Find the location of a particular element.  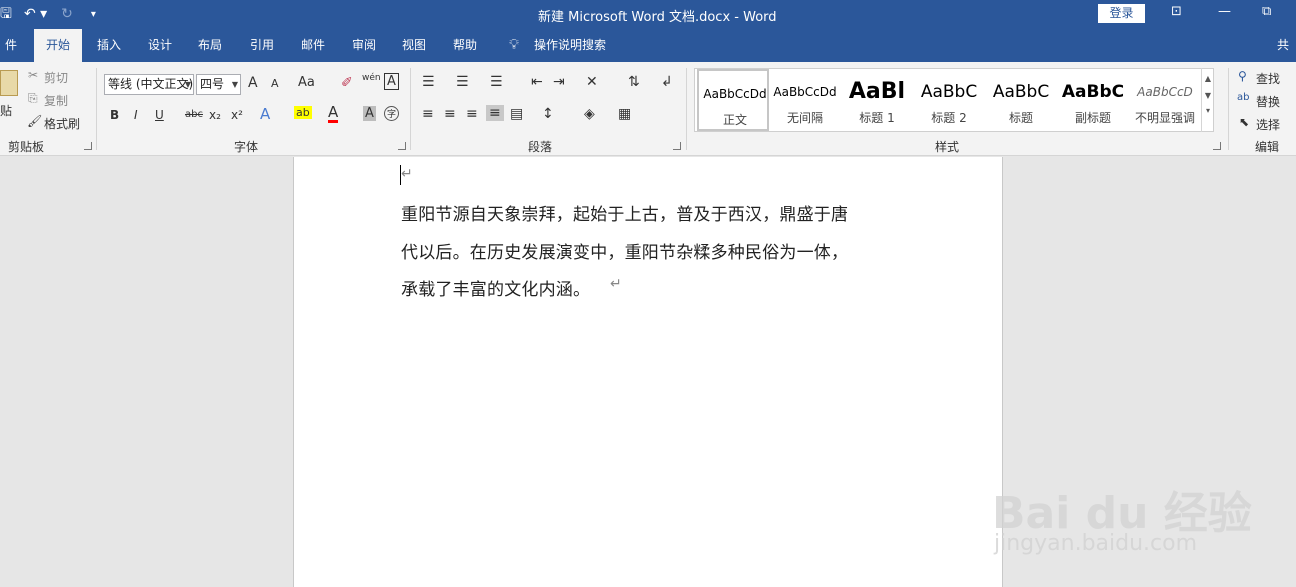

save-icon: 🖫 is located at coordinates (6, 14).